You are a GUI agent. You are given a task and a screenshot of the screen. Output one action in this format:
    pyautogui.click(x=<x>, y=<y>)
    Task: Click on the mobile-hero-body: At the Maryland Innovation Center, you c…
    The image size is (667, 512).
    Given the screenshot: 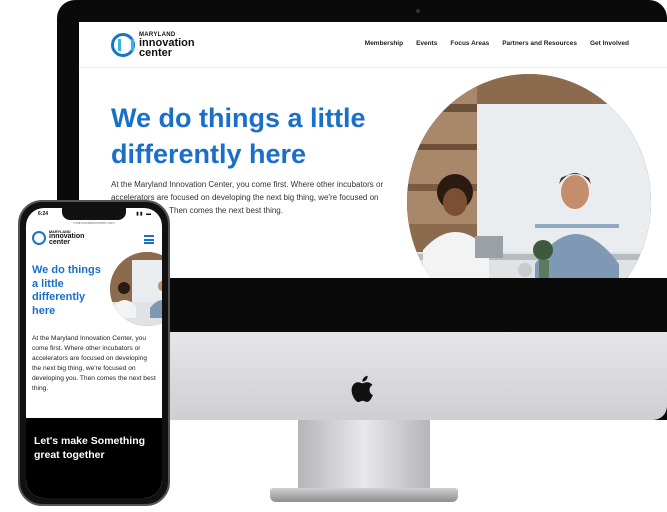 What is the action you would take?
    pyautogui.click(x=94, y=363)
    